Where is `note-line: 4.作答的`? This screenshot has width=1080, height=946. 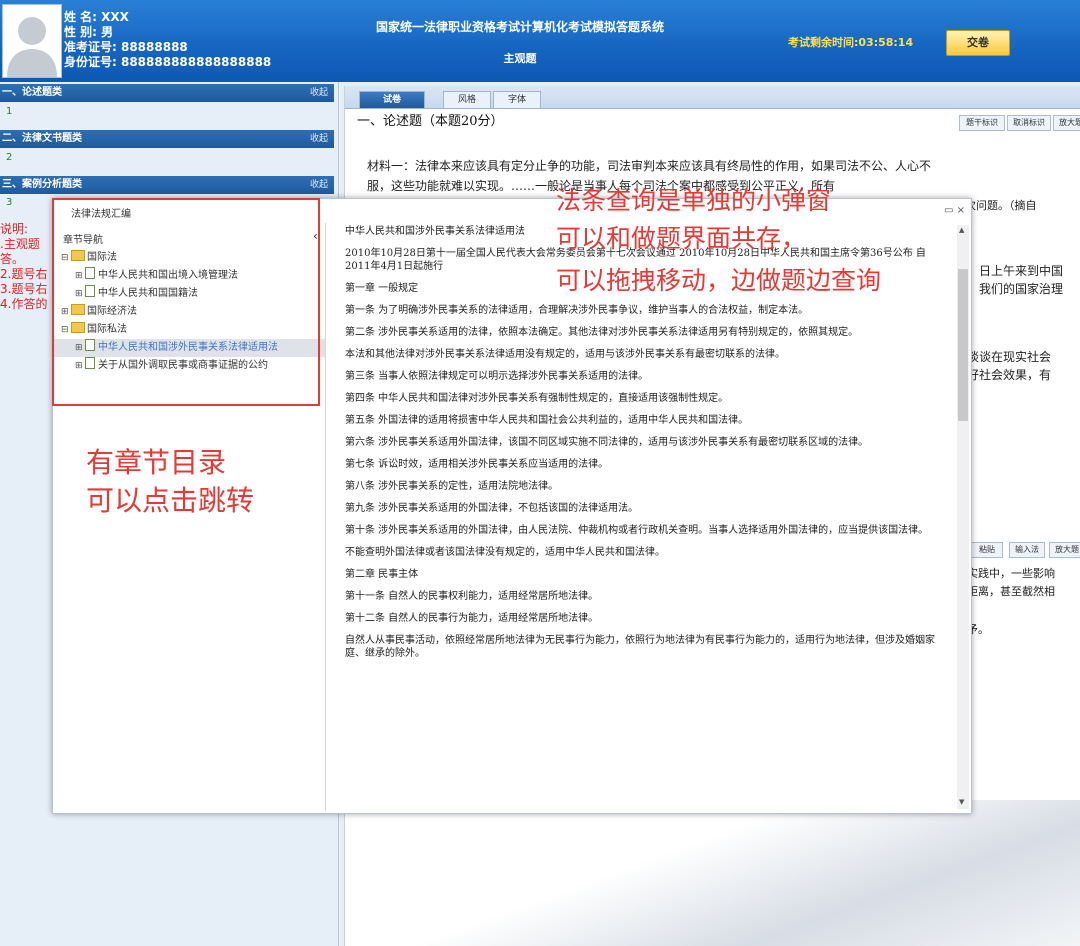 note-line: 4.作答的 is located at coordinates (24, 304).